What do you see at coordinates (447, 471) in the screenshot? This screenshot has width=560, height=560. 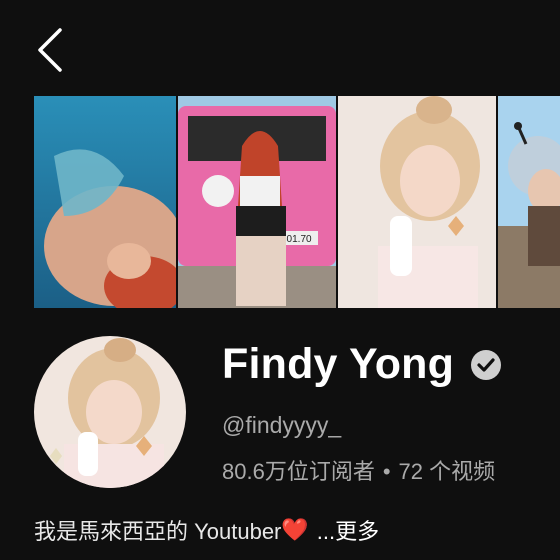 I see `video-count: 72 个视频` at bounding box center [447, 471].